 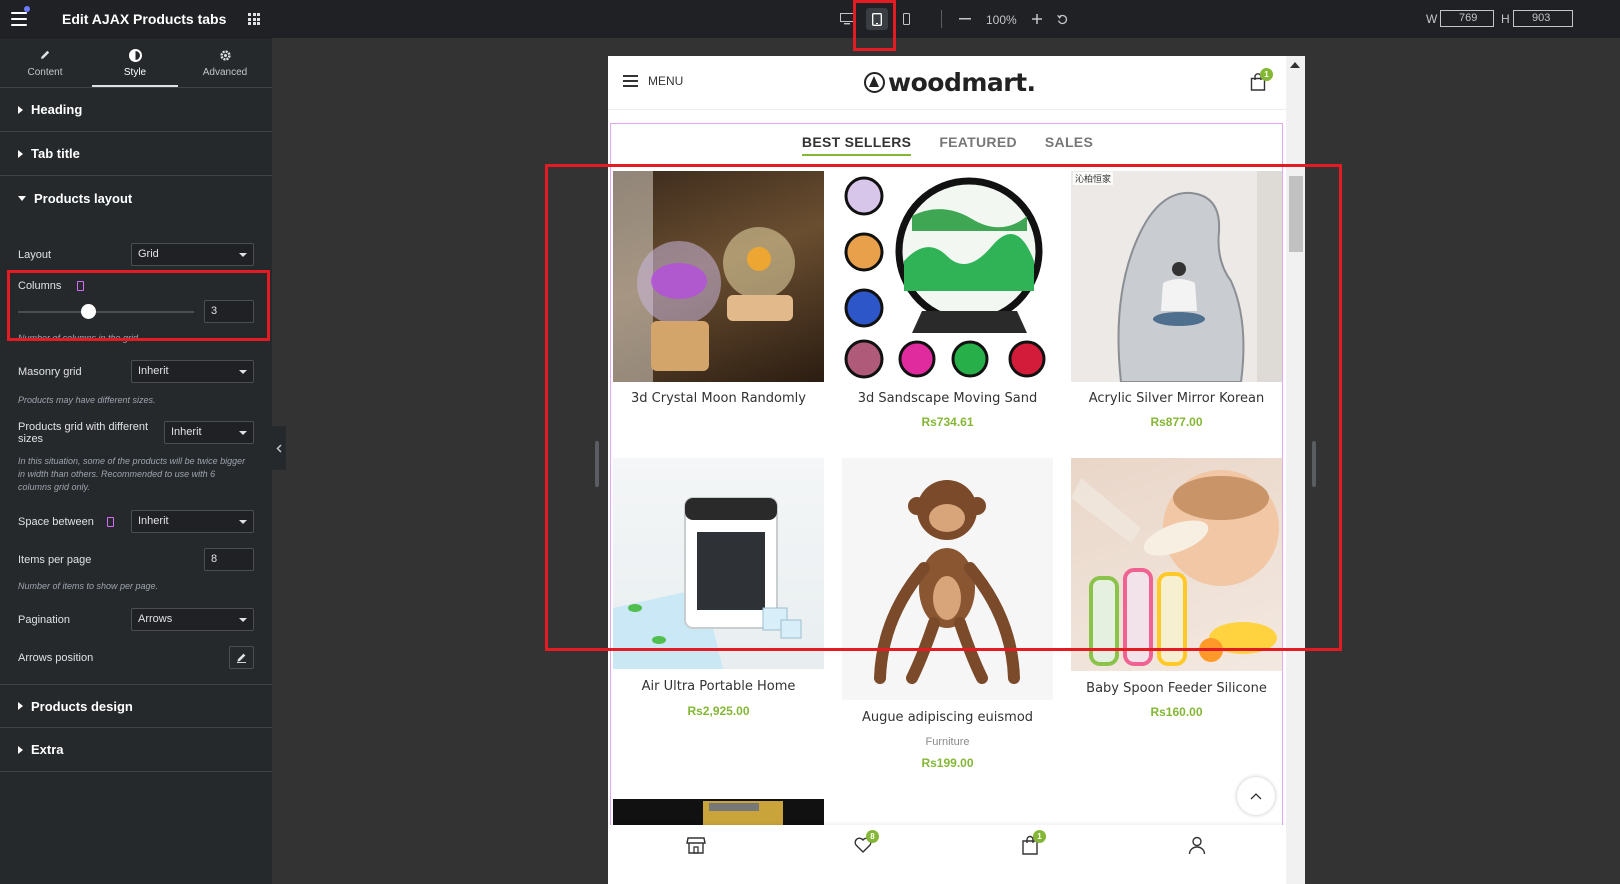 I want to click on widgets-grid-icon, so click(x=254, y=19).